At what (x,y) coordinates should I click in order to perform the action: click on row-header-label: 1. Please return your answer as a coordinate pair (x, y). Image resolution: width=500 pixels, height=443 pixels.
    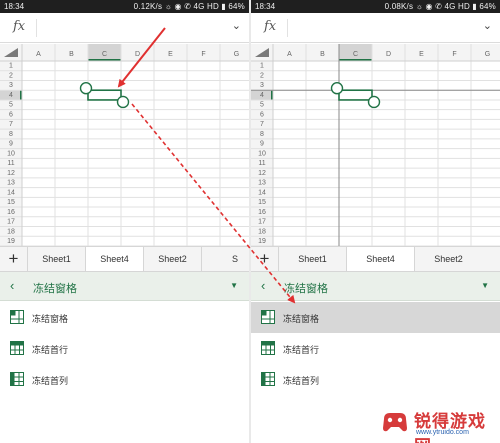
    Looking at the image, I should click on (11, 66).